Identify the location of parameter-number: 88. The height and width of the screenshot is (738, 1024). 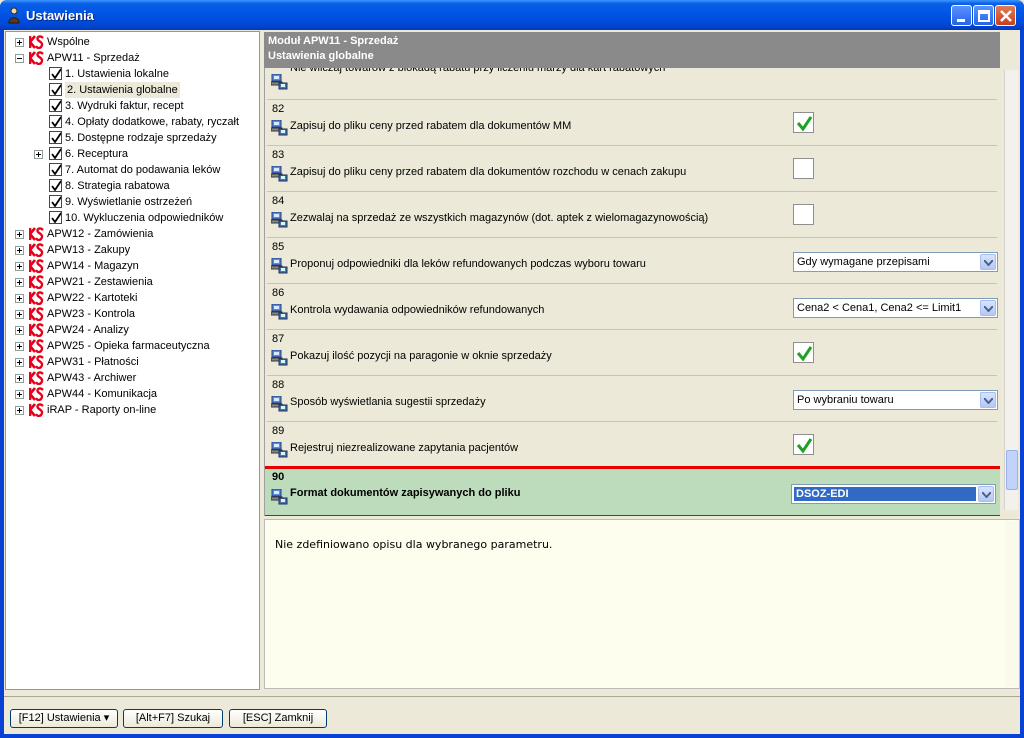
(278, 385).